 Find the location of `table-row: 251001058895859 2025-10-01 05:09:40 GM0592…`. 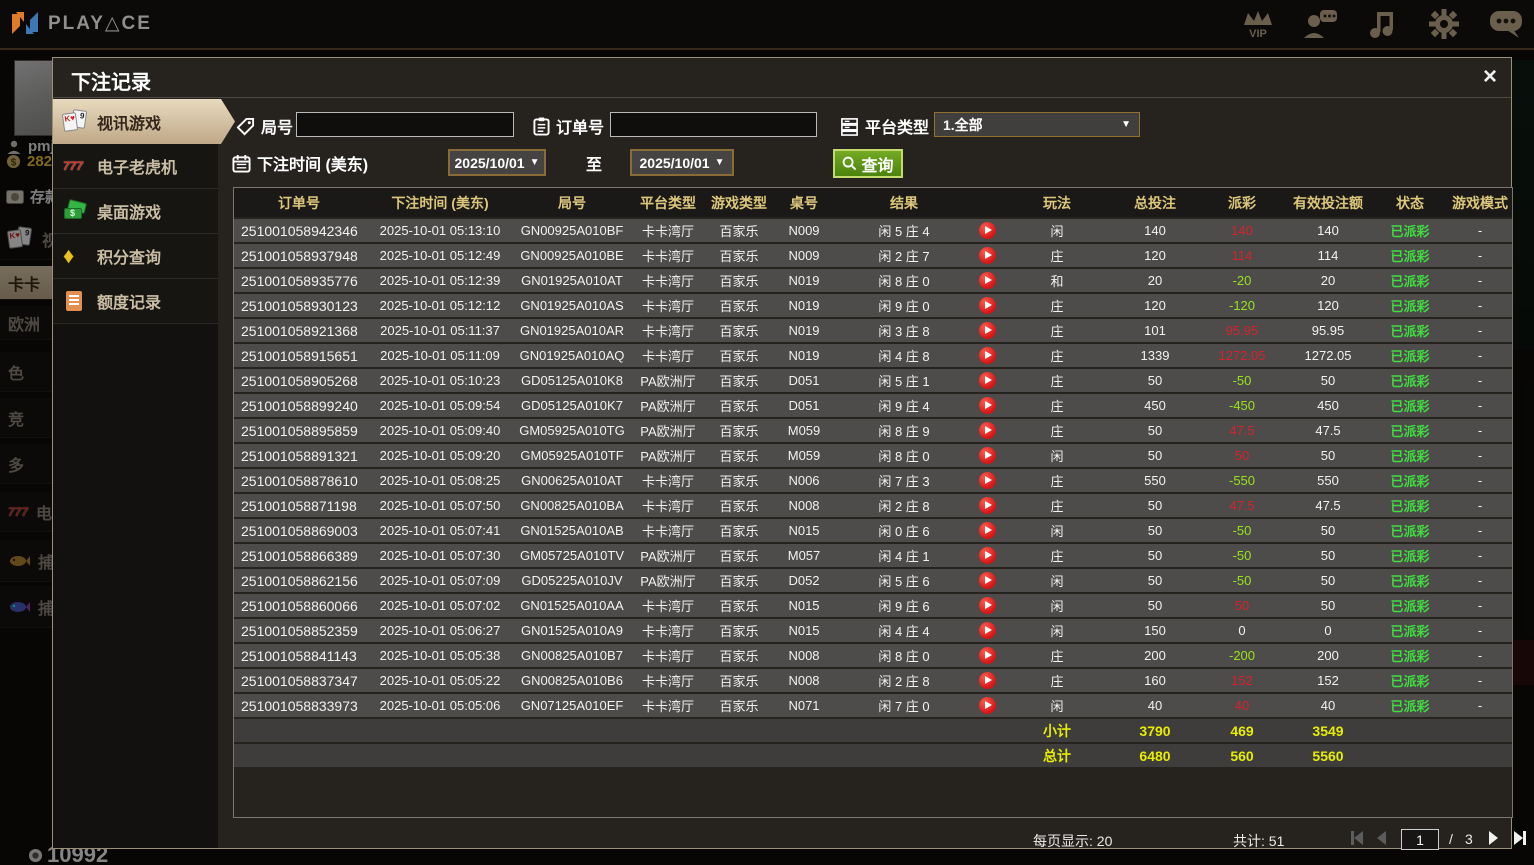

table-row: 251001058895859 2025-10-01 05:09:40 GM0592… is located at coordinates (873, 431).